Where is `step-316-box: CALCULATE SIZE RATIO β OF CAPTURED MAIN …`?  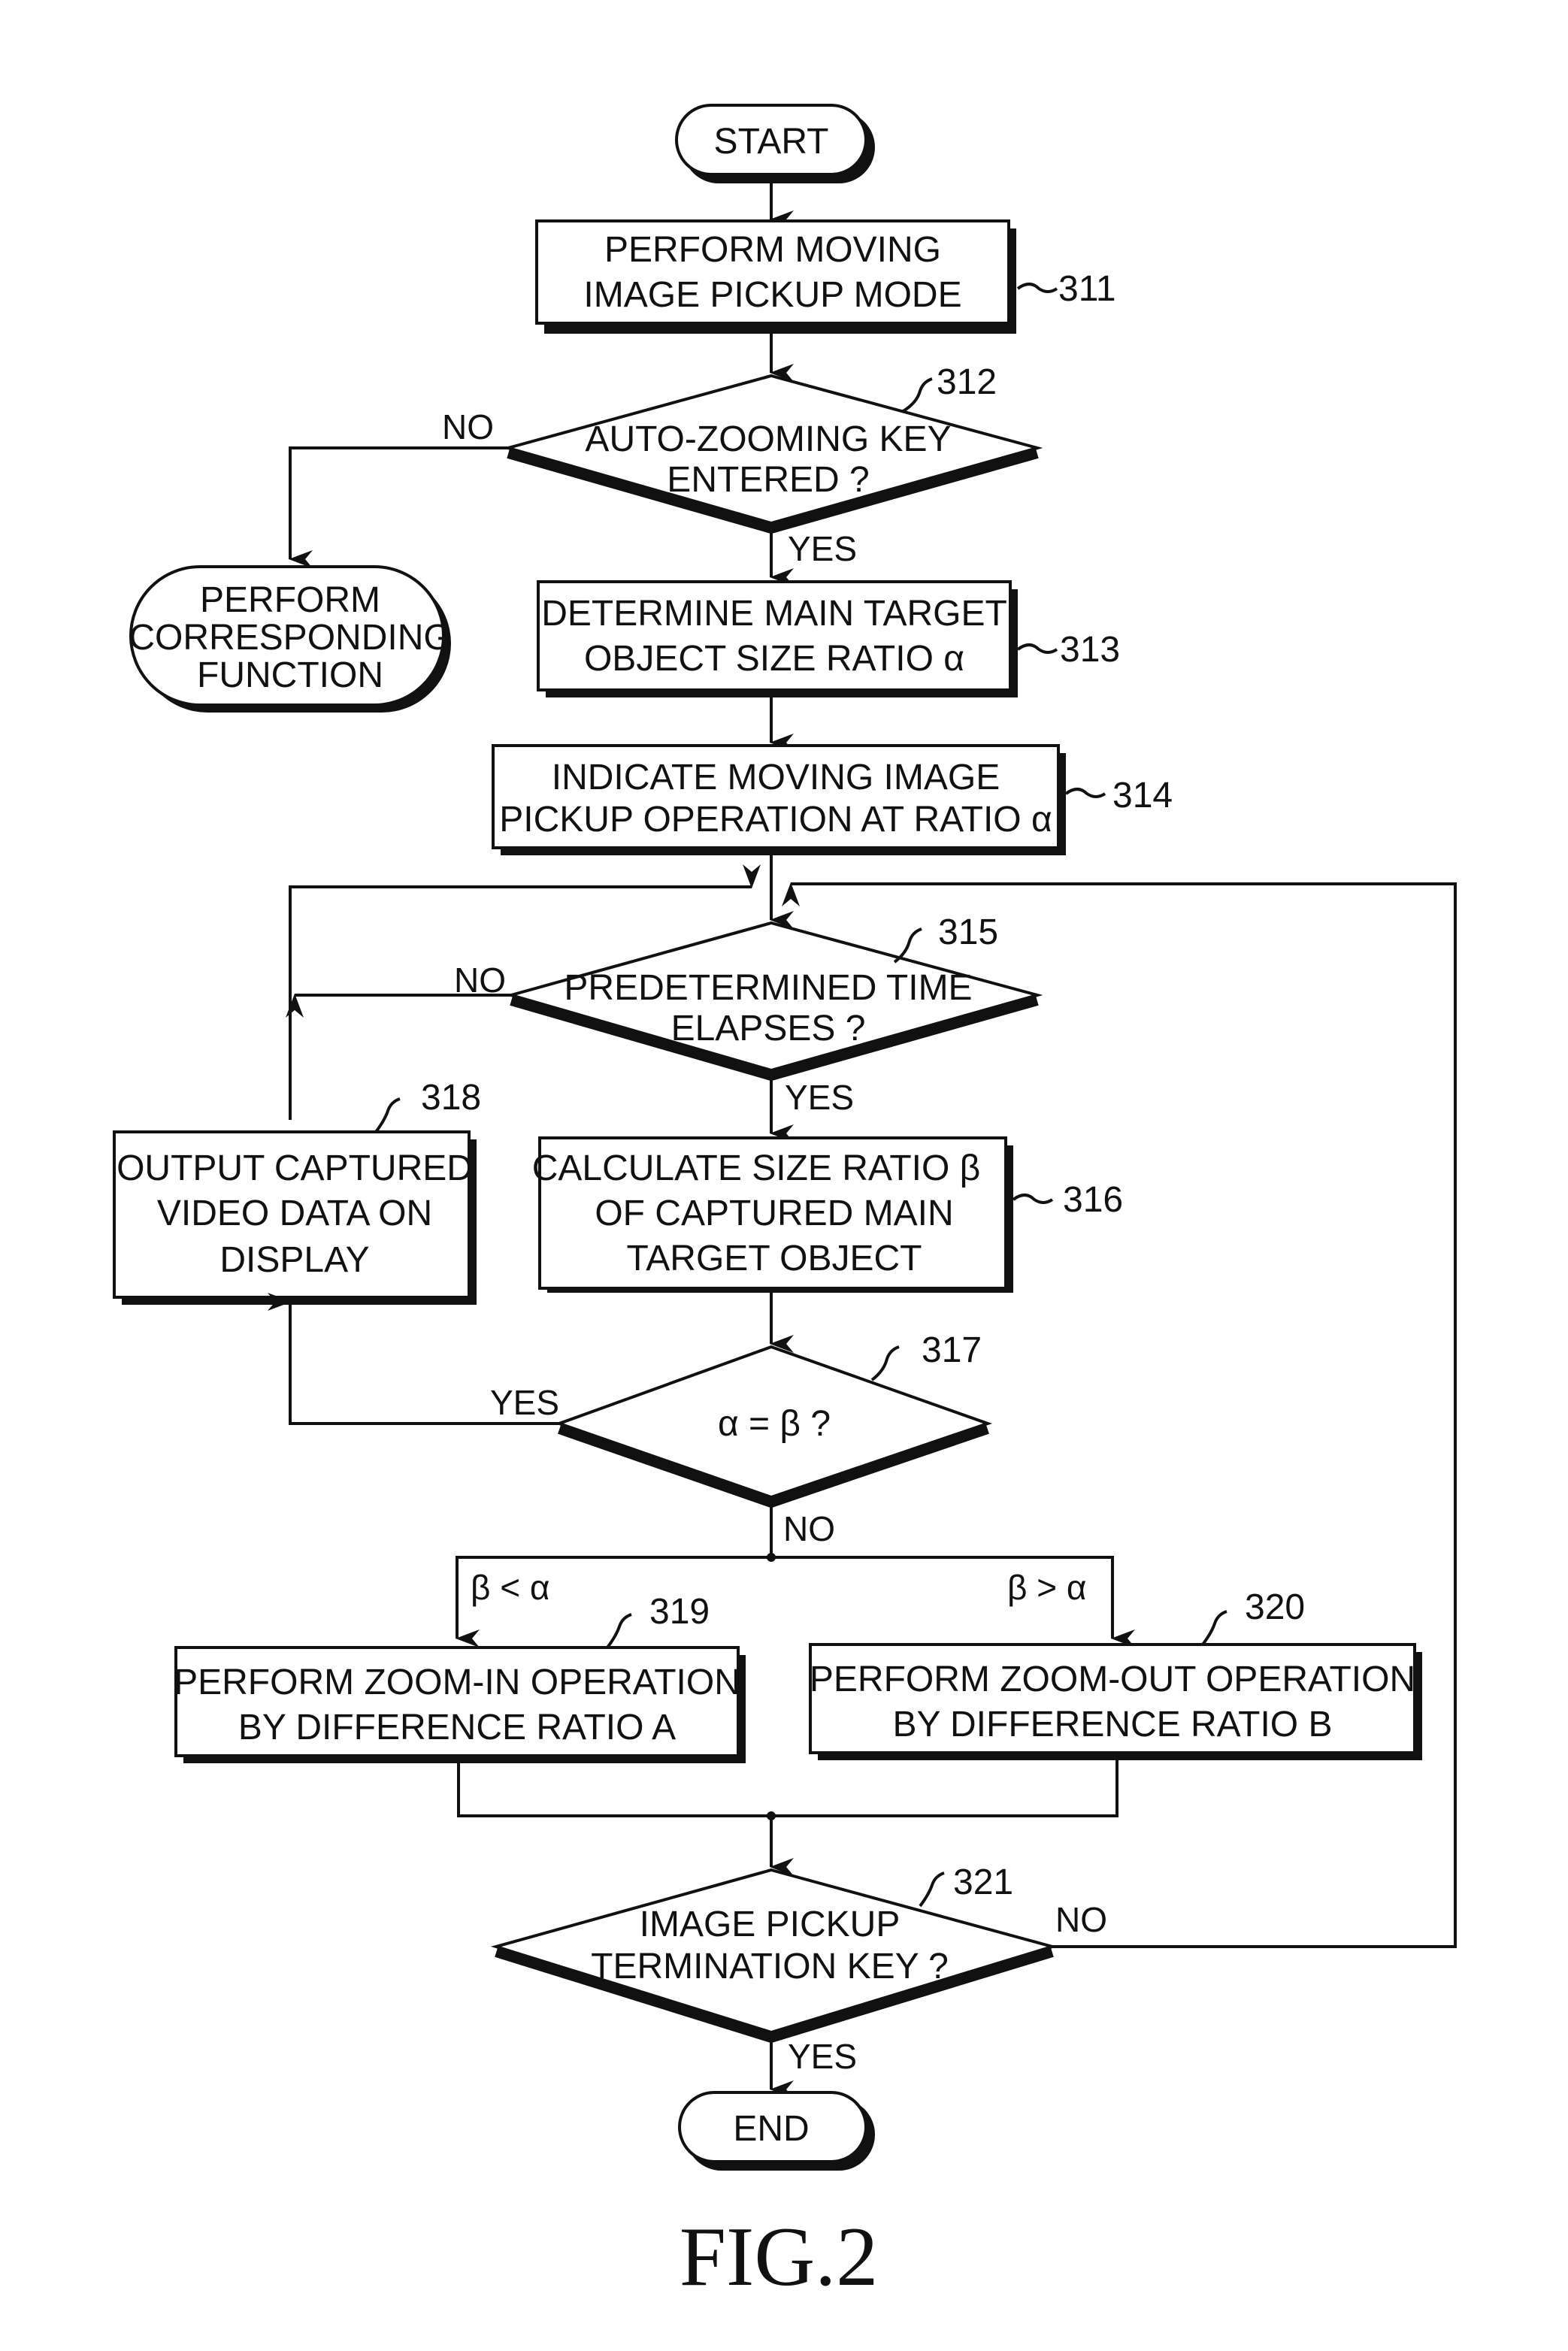 step-316-box: CALCULATE SIZE RATIO β OF CAPTURED MAIN … is located at coordinates (772, 1214).